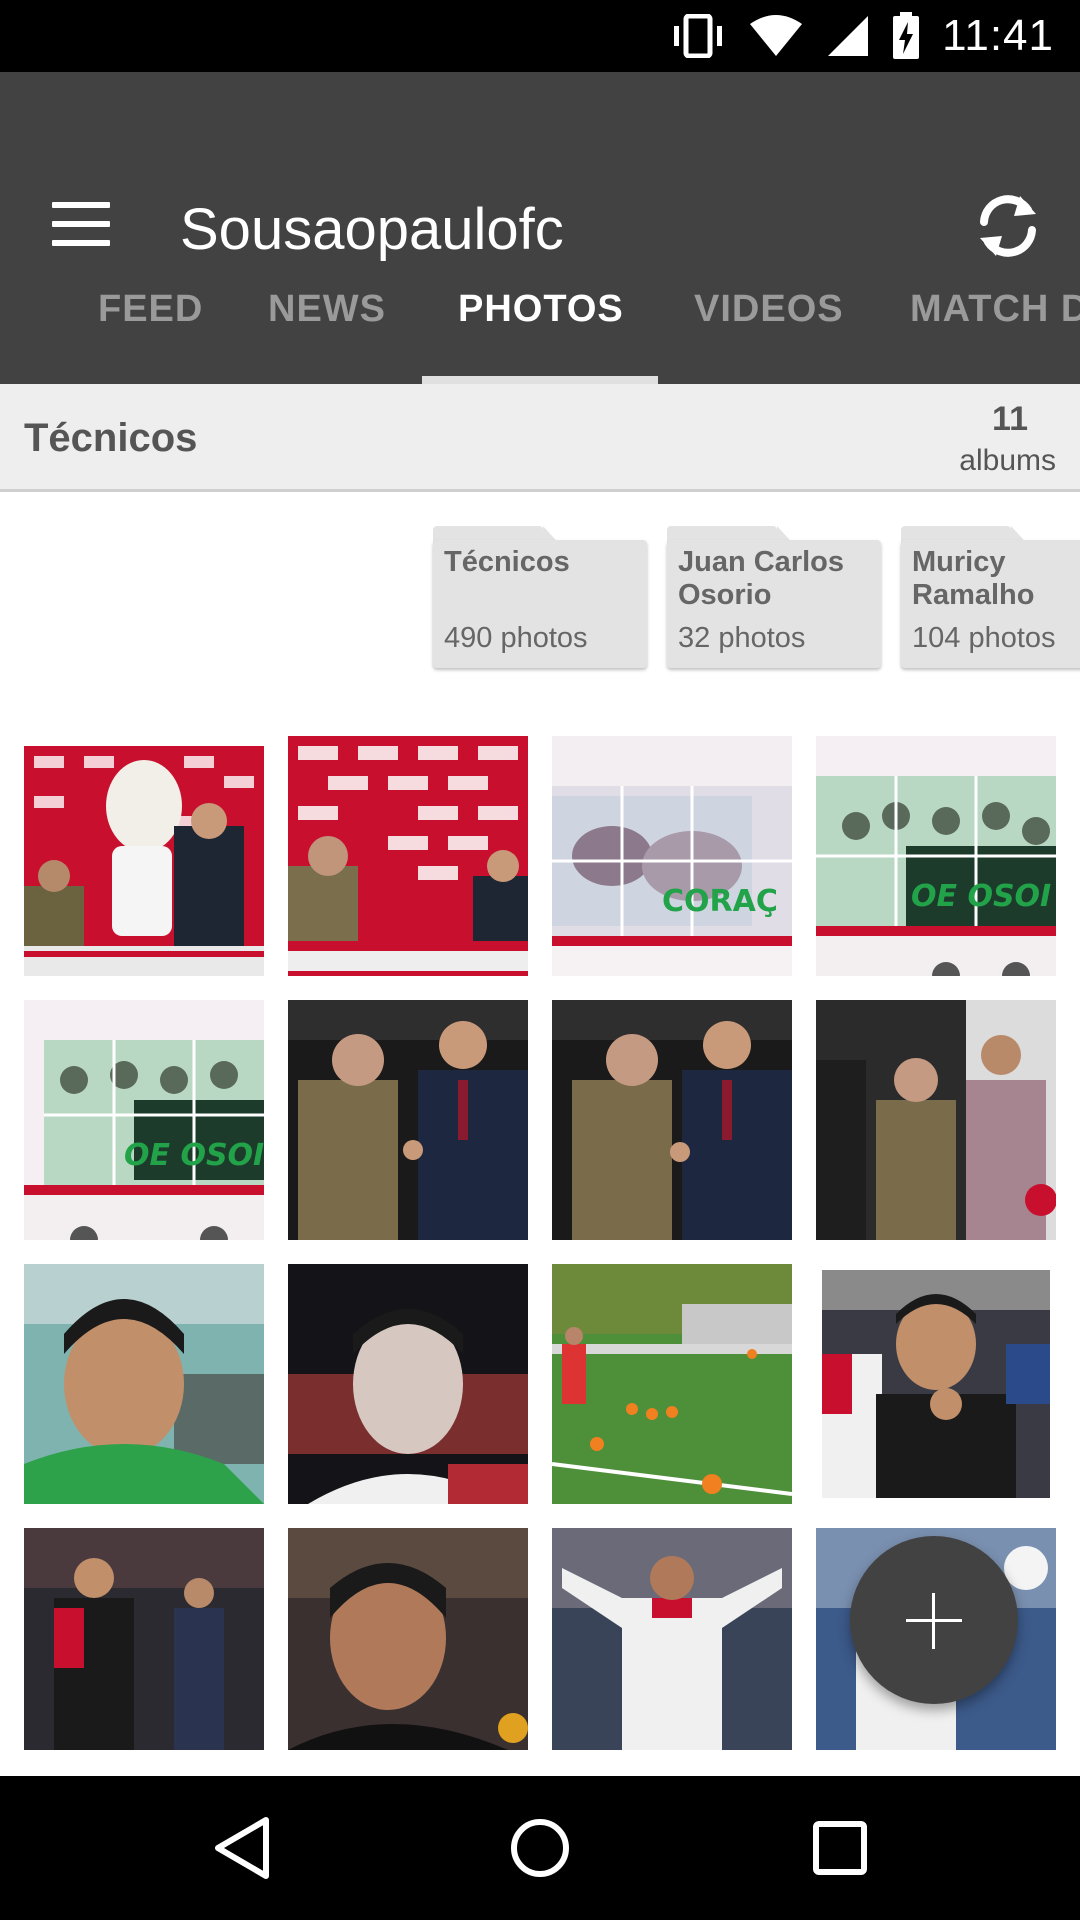 This screenshot has width=1080, height=1920. Describe the element at coordinates (1008, 226) in the screenshot. I see `refresh-icon` at that location.